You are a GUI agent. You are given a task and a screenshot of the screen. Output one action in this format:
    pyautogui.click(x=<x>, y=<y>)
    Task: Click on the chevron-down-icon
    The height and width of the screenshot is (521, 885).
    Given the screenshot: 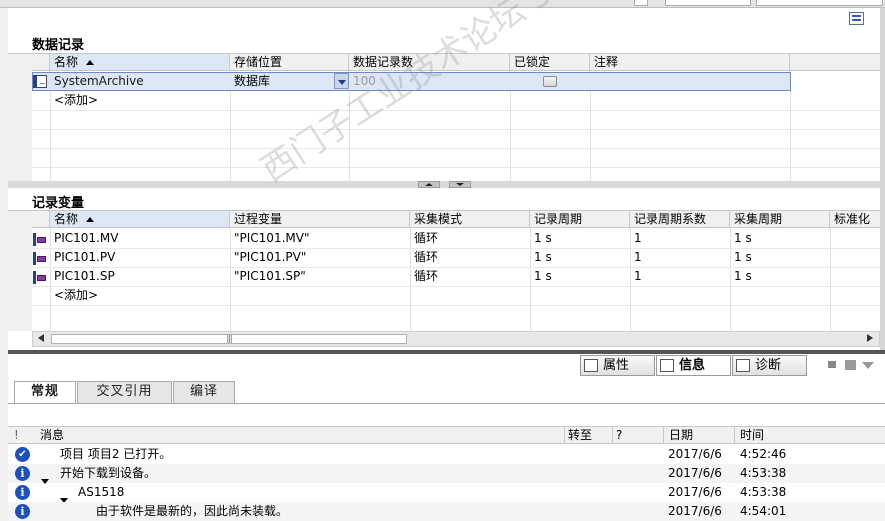 What is the action you would take?
    pyautogui.click(x=868, y=365)
    